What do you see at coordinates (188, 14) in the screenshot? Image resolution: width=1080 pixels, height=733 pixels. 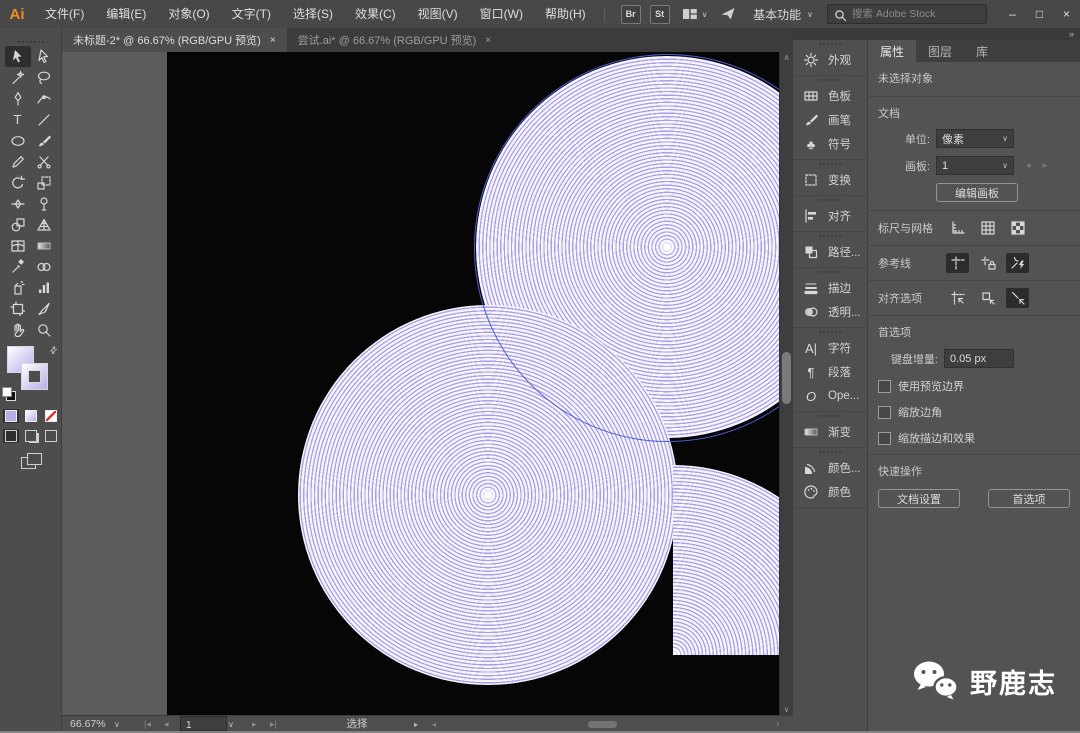 I see `menu-object: 对象(O)` at bounding box center [188, 14].